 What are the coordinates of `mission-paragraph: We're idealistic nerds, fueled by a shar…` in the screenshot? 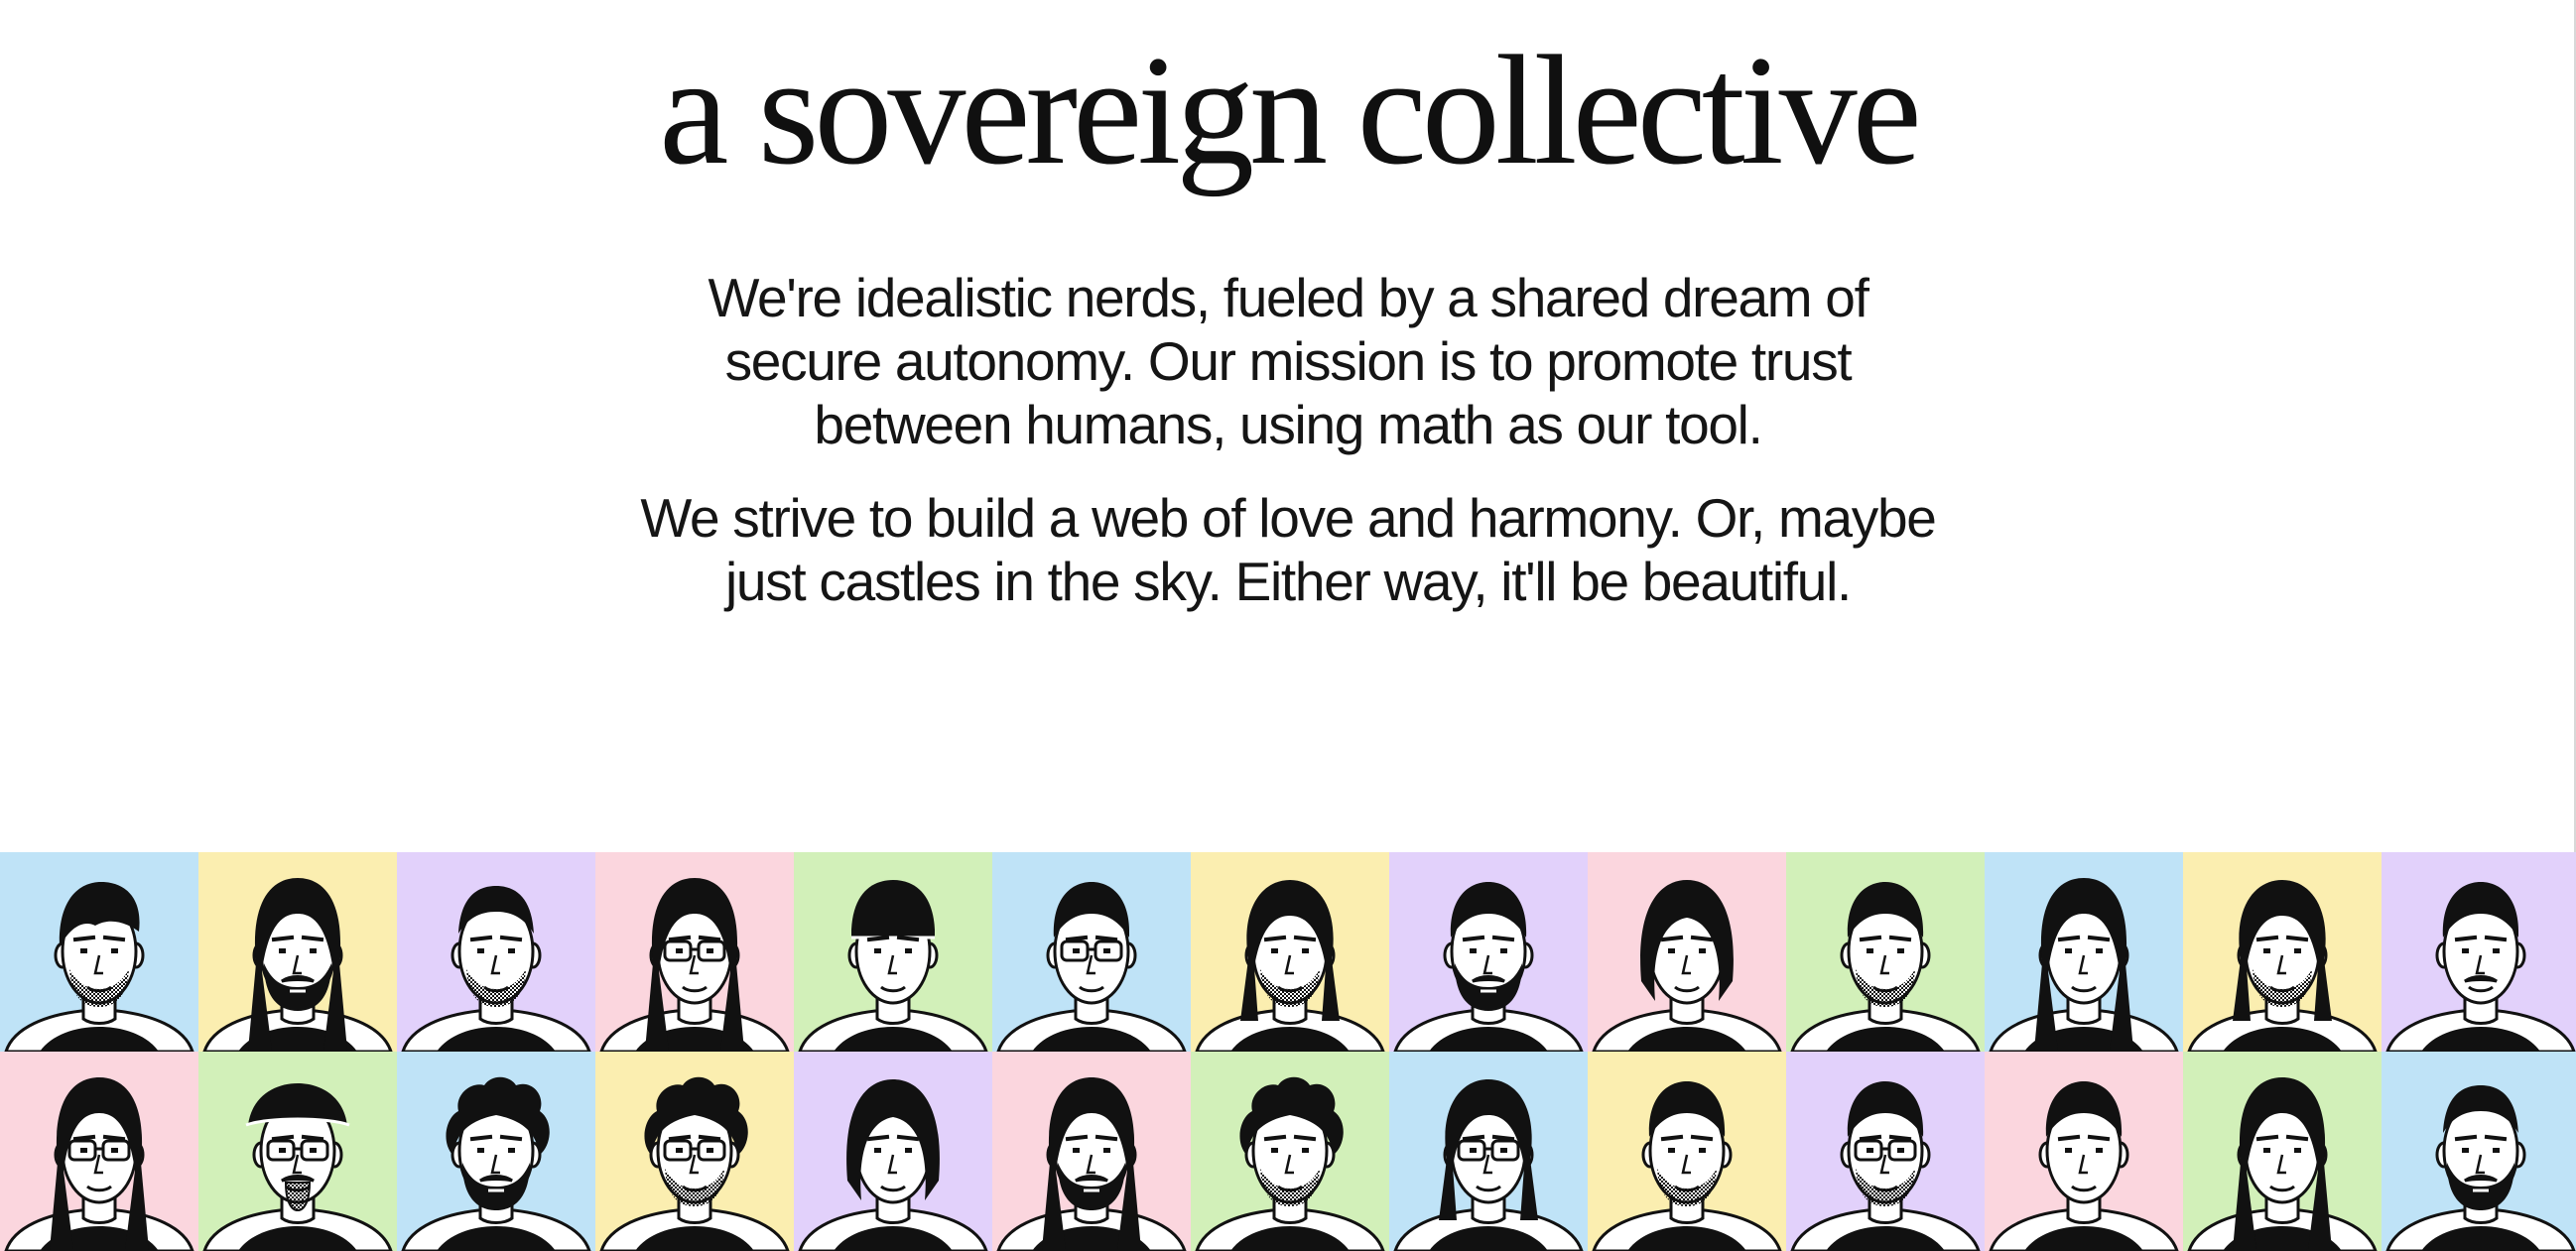 It's located at (1288, 361).